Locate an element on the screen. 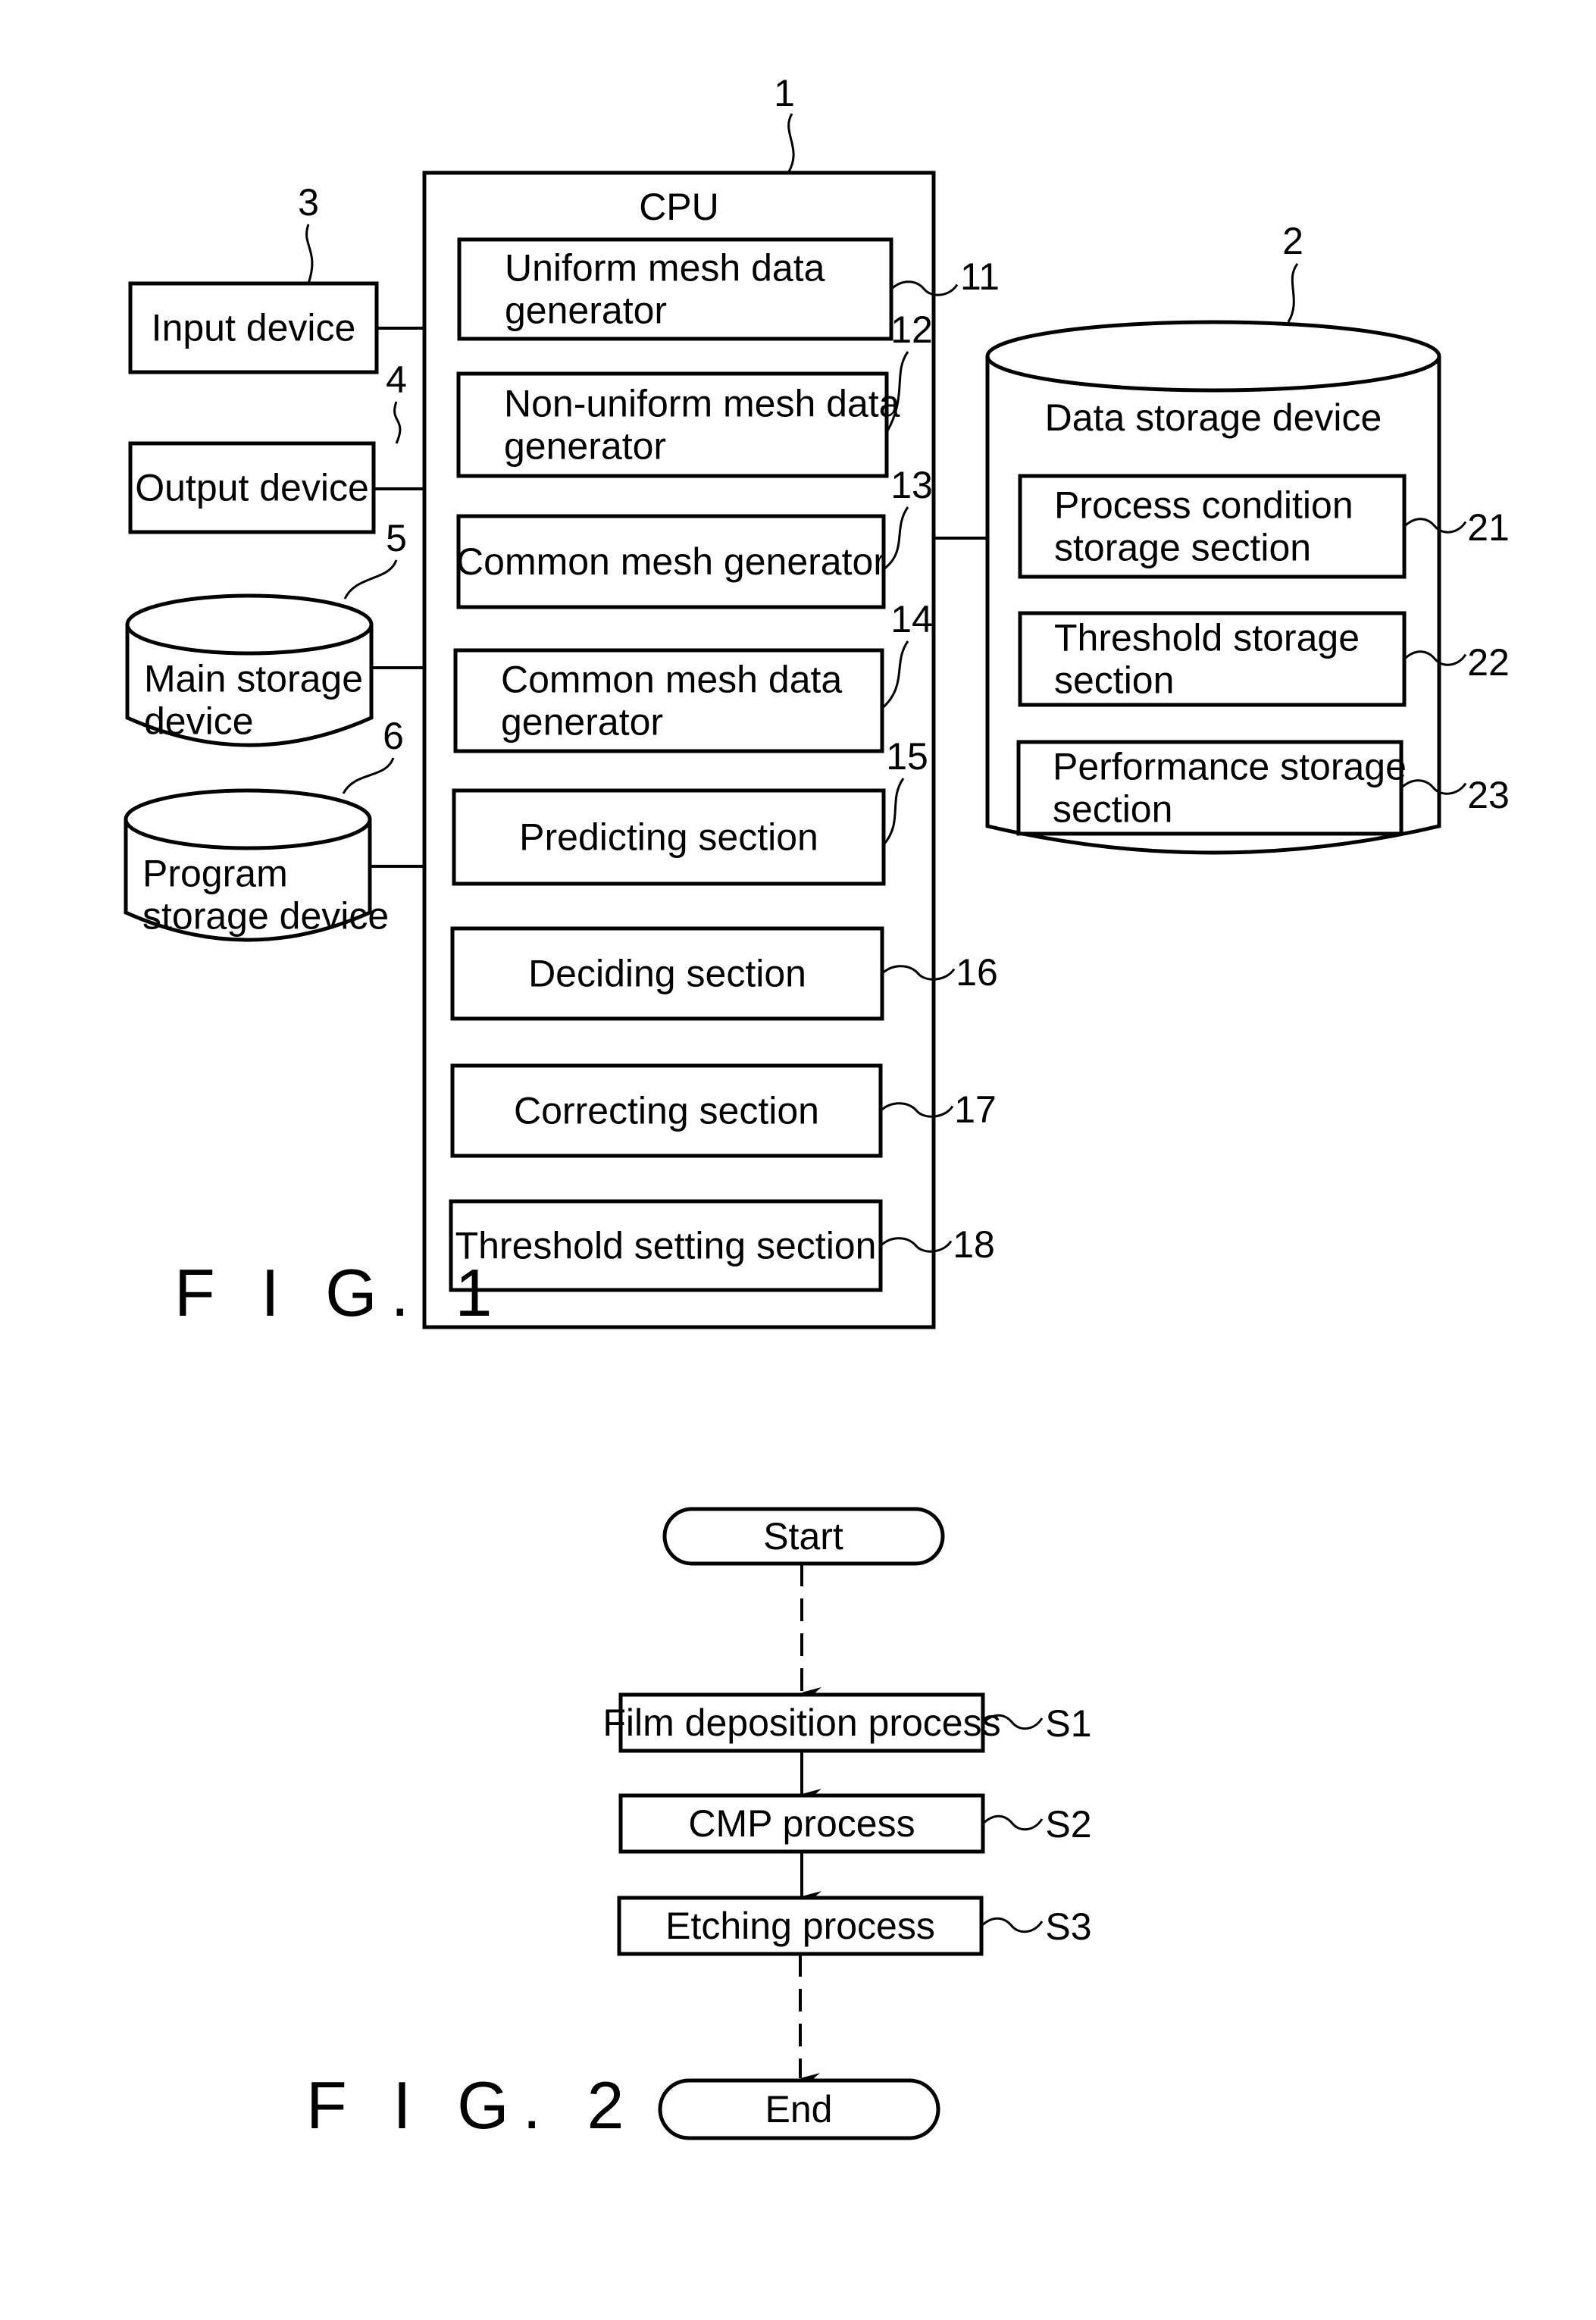 The width and height of the screenshot is (1596, 2320). section-ref: 21 is located at coordinates (1488, 527).